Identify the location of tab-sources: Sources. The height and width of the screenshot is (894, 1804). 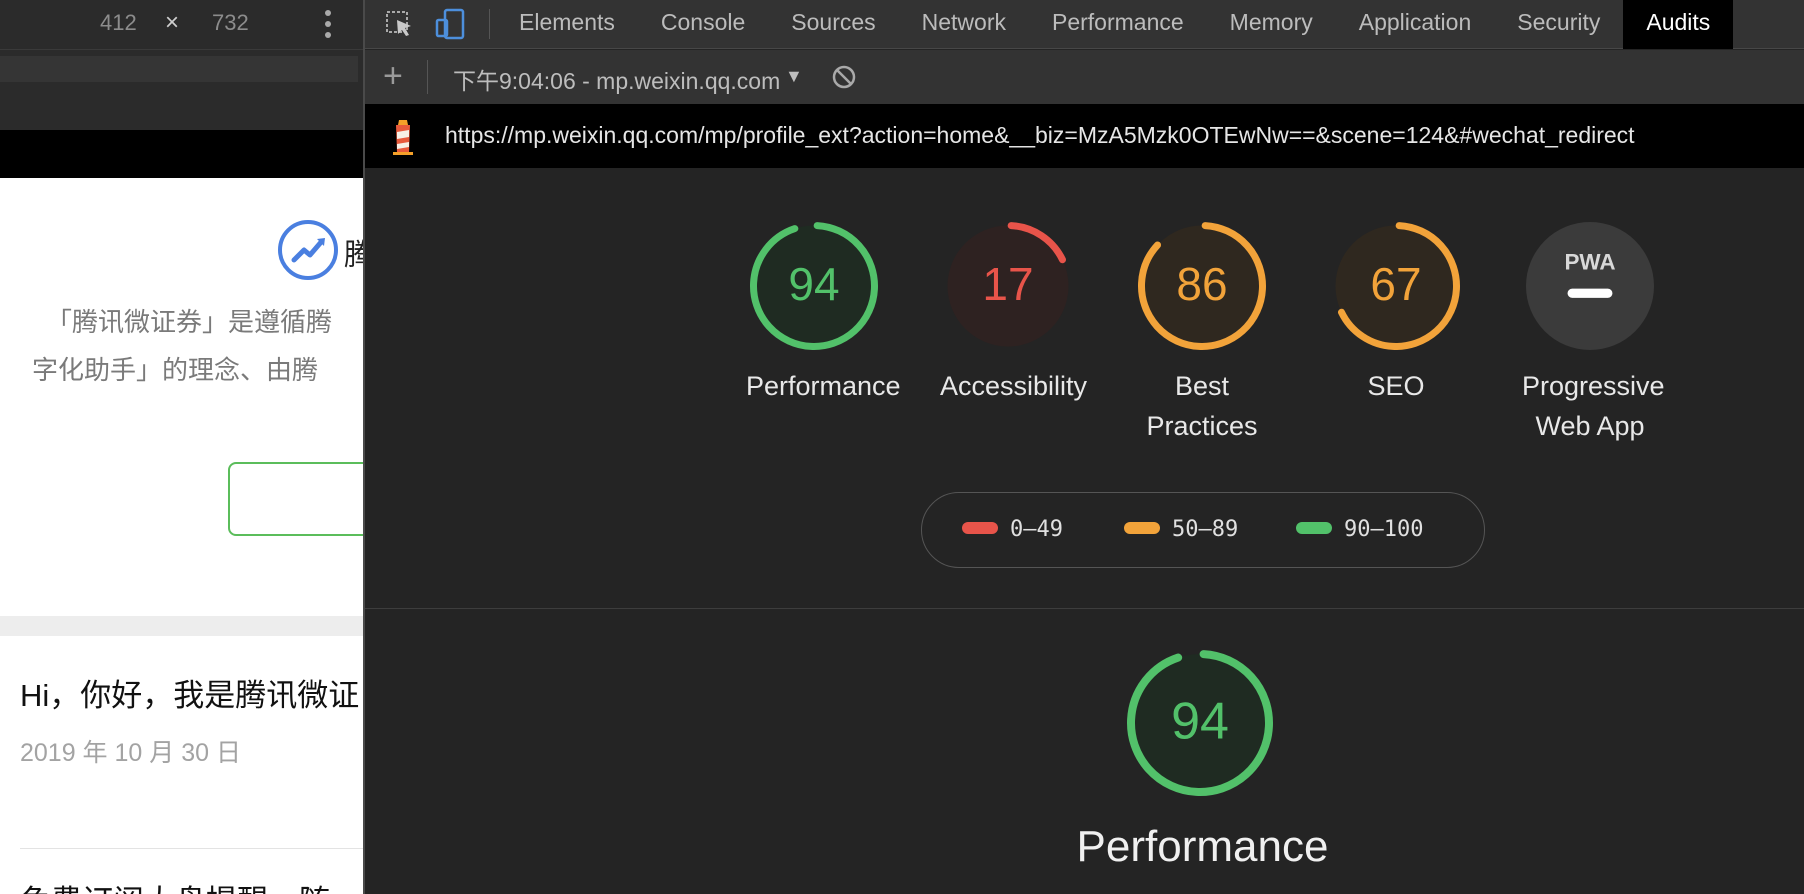
(833, 24).